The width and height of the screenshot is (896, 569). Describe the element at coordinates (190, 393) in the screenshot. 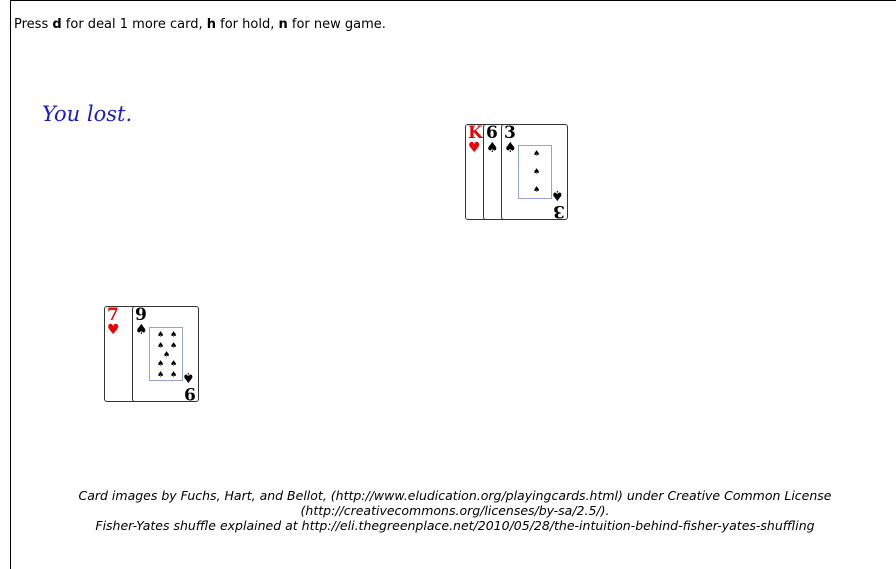

I see `card-rank: 9` at that location.